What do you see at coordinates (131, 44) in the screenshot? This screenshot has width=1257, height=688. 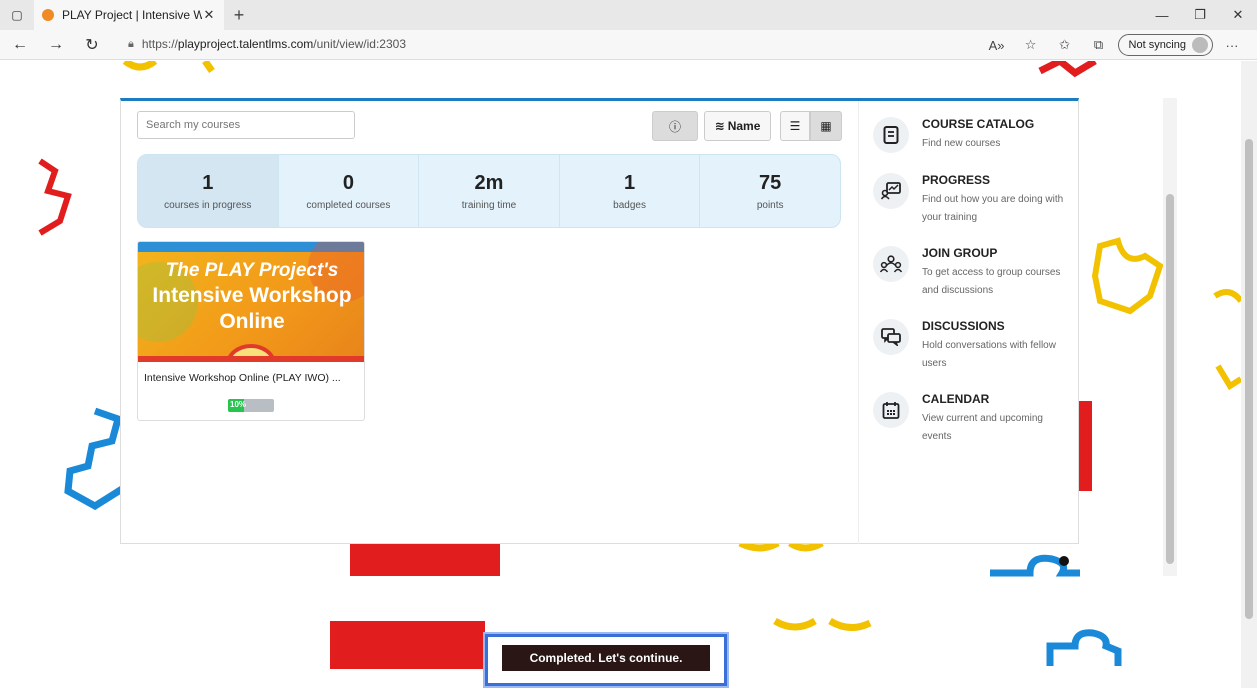 I see `lock-icon: 🔒︎` at bounding box center [131, 44].